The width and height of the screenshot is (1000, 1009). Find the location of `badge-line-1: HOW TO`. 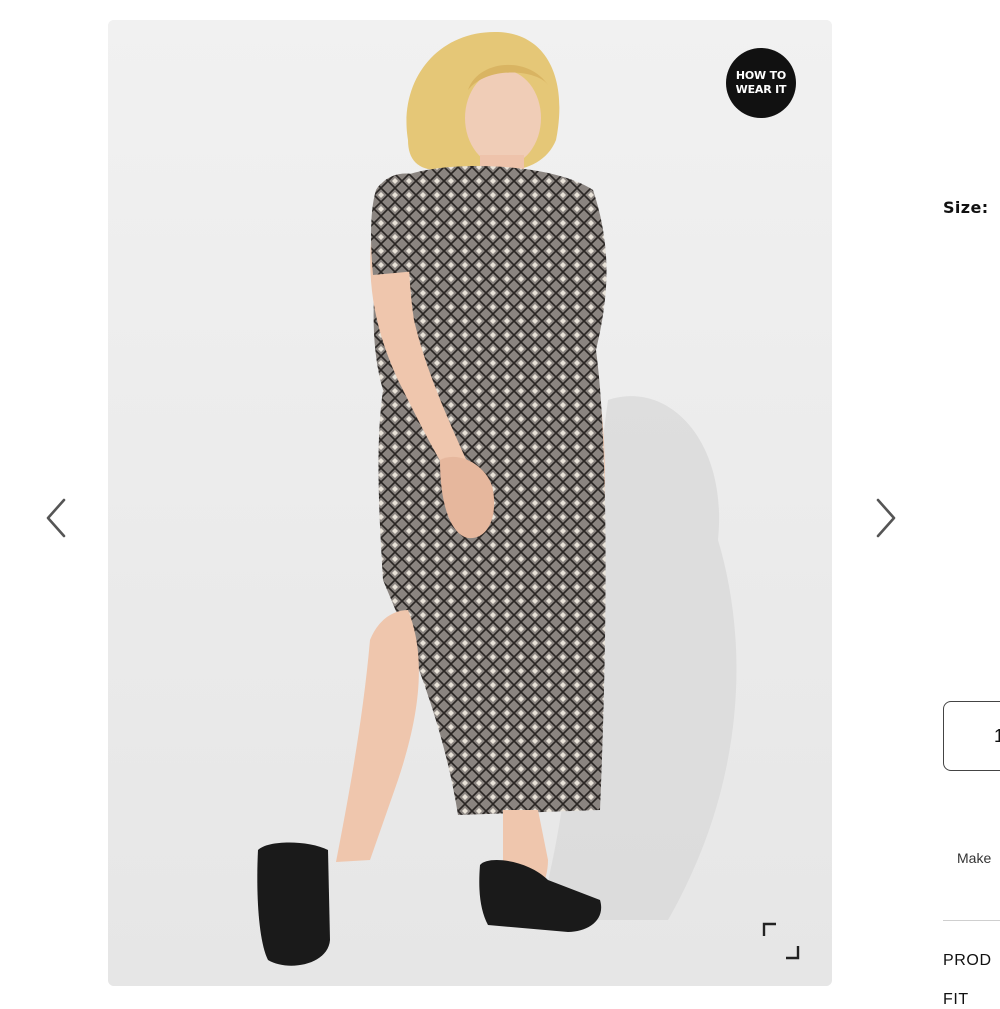

badge-line-1: HOW TO is located at coordinates (761, 75).